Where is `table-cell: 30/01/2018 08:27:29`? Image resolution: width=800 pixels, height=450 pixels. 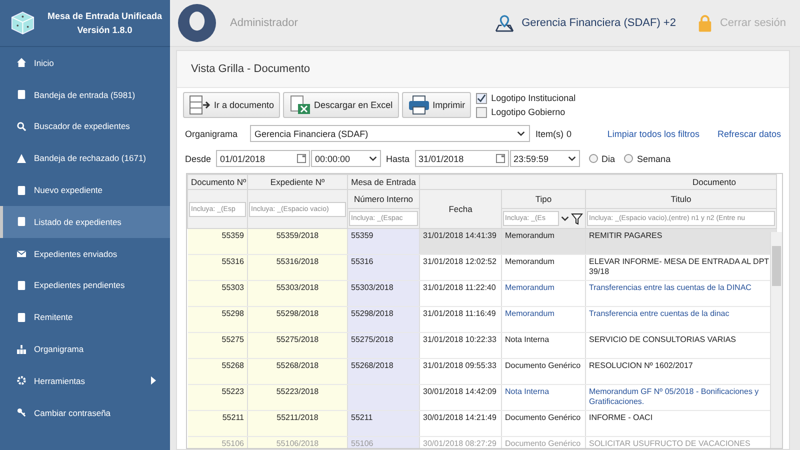
table-cell: 30/01/2018 08:27:29 is located at coordinates (459, 443).